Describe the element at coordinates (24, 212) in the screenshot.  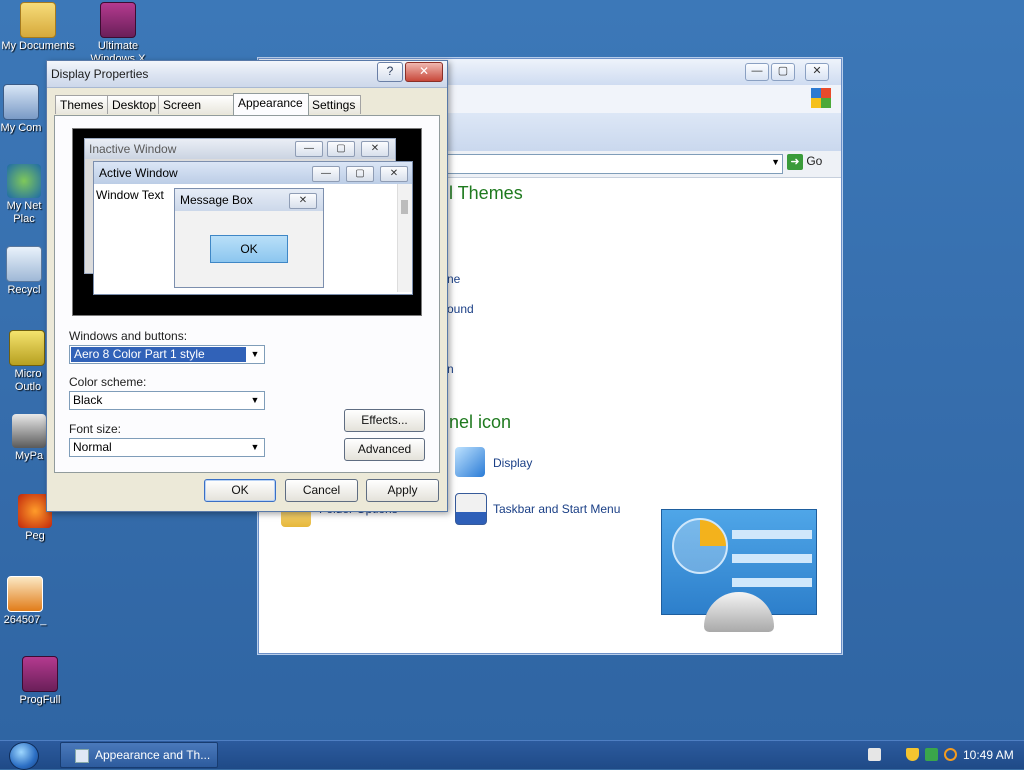
I see `desktop-icon-label: My Net Plac` at that location.